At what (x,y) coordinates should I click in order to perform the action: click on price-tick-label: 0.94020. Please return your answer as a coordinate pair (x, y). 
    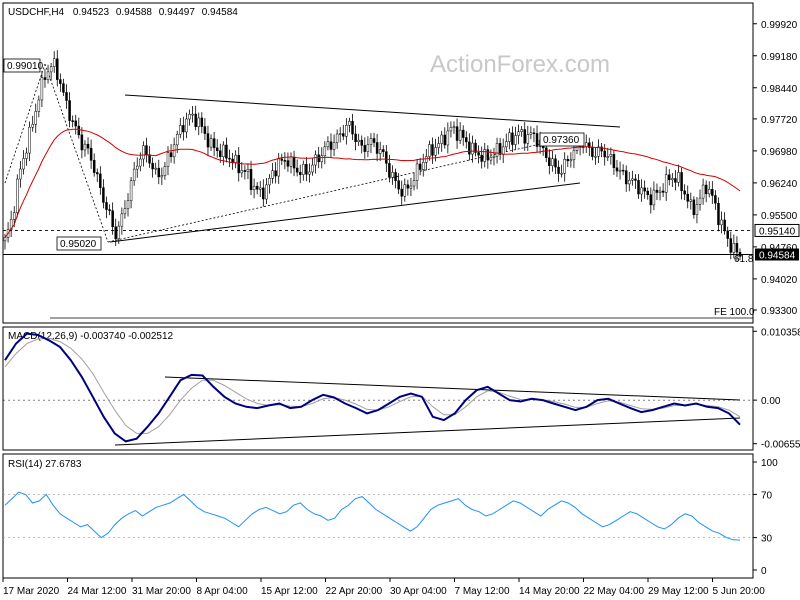
    Looking at the image, I should click on (779, 280).